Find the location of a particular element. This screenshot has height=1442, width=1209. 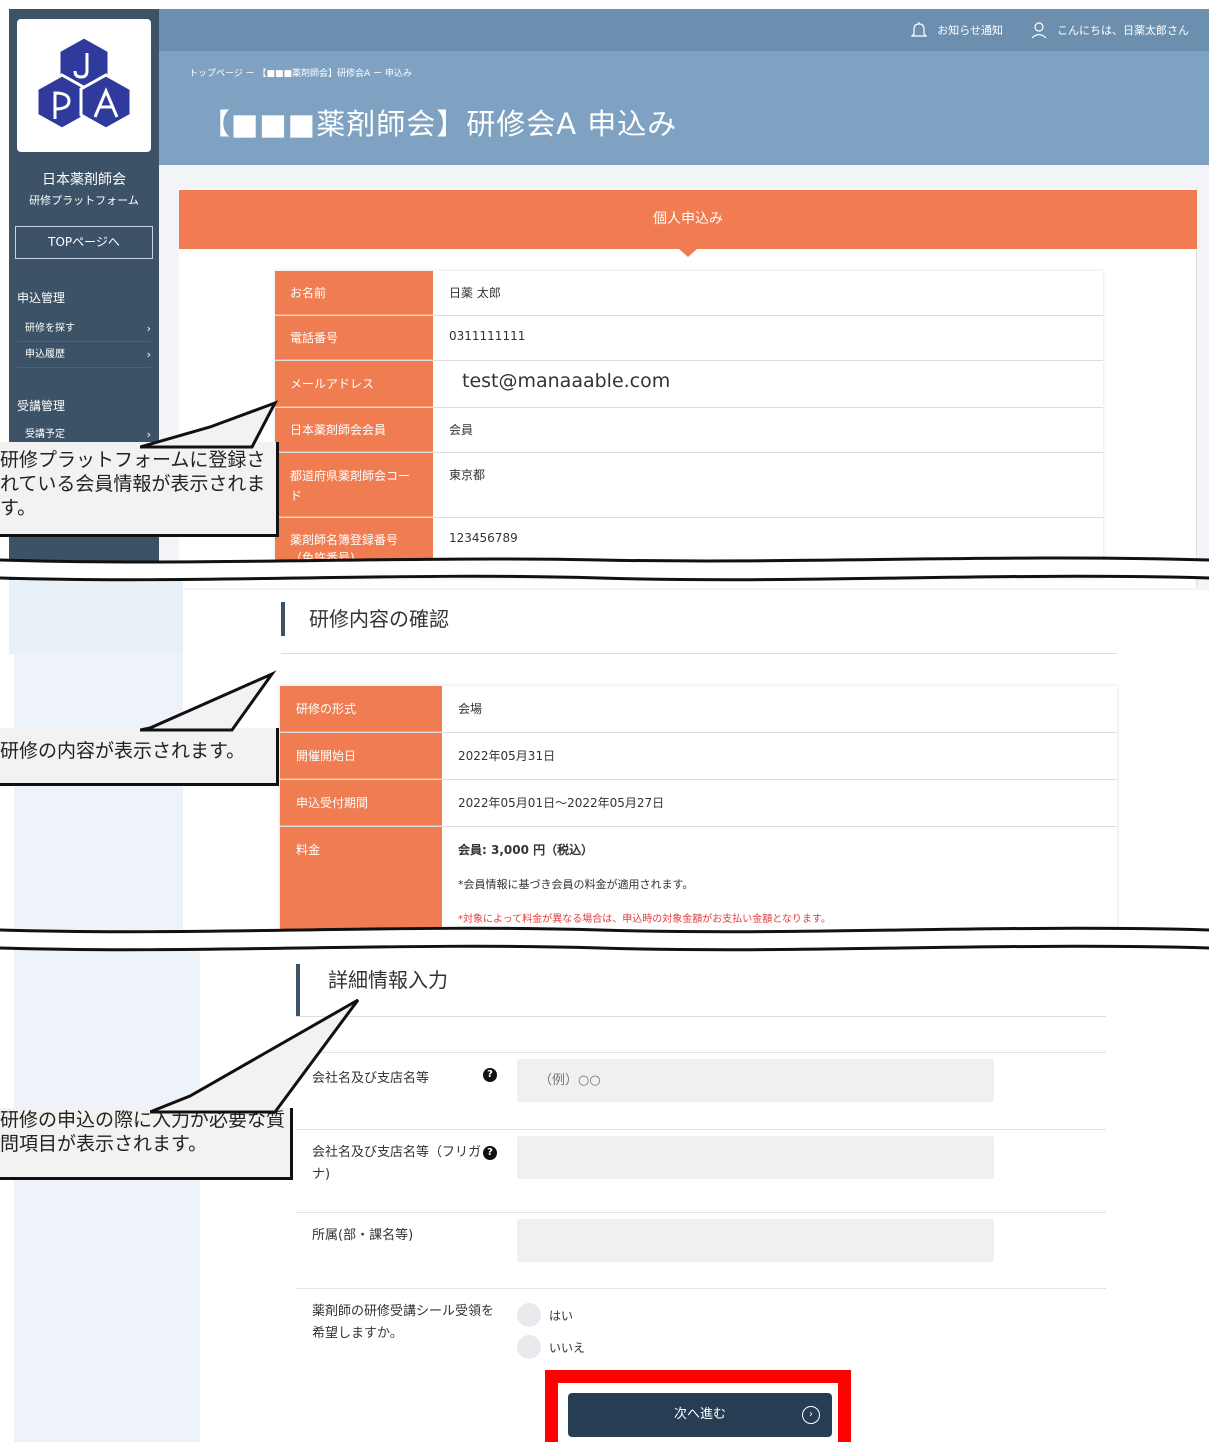

row-value: 日薬 太郎 is located at coordinates (475, 293).